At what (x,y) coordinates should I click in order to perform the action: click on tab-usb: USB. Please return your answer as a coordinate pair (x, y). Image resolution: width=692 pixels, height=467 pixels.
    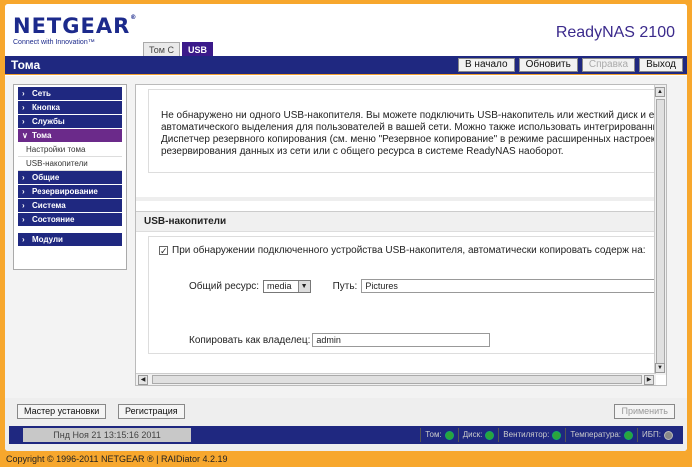
    Looking at the image, I should click on (198, 49).